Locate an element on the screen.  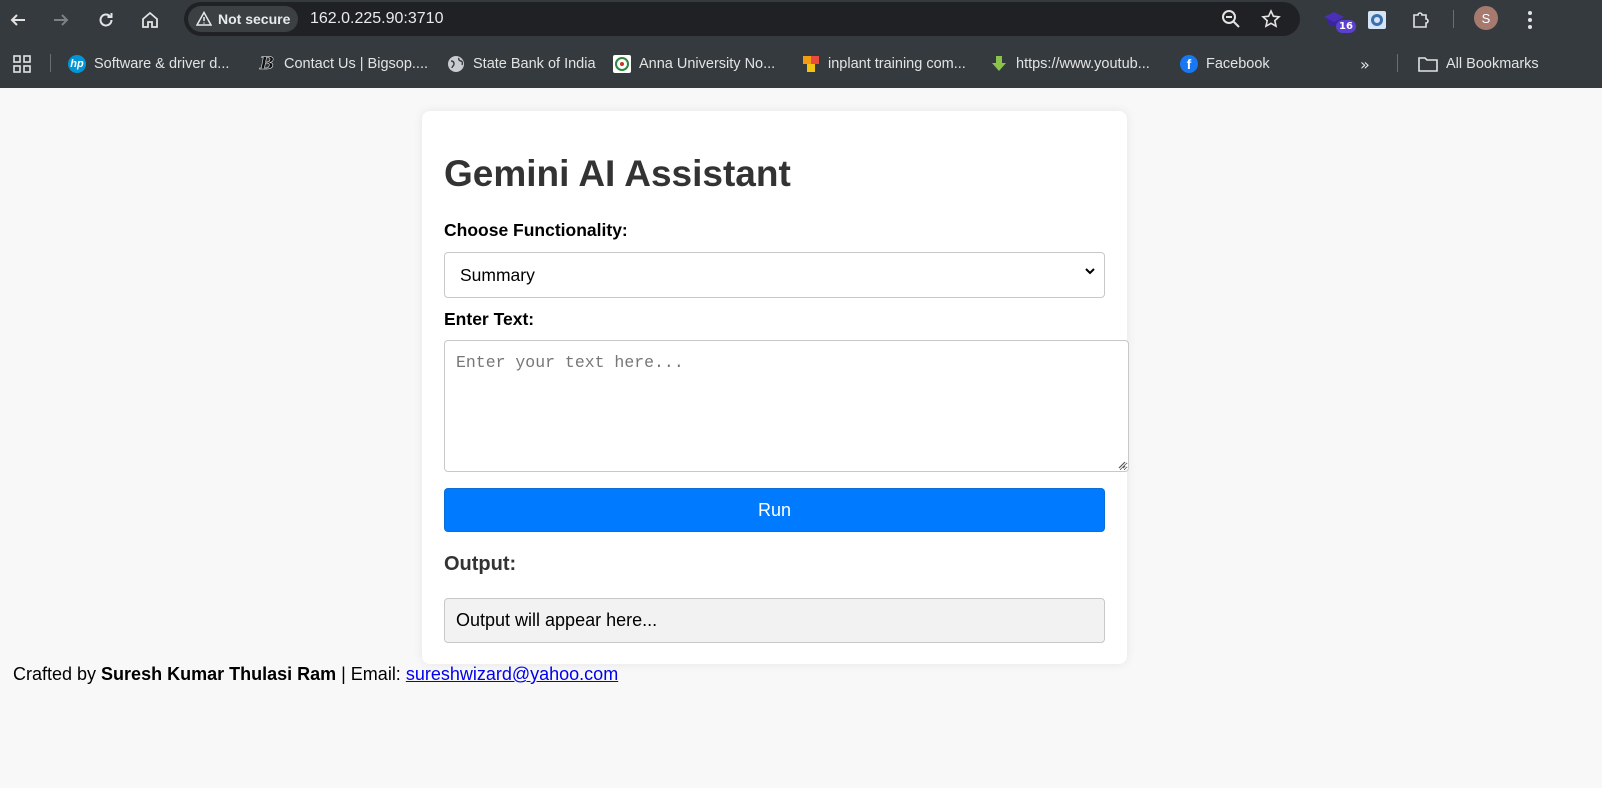
all-bookmarks-button: All Bookmarks is located at coordinates (1478, 64).